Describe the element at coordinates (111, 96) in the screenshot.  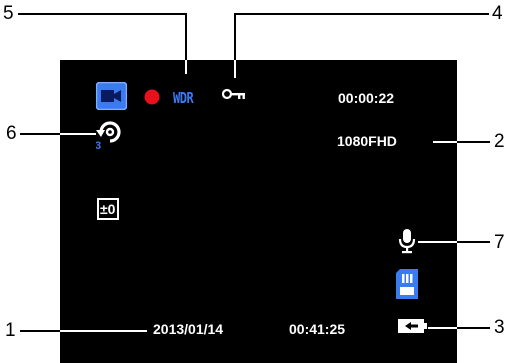
I see `video-camera-icon` at that location.